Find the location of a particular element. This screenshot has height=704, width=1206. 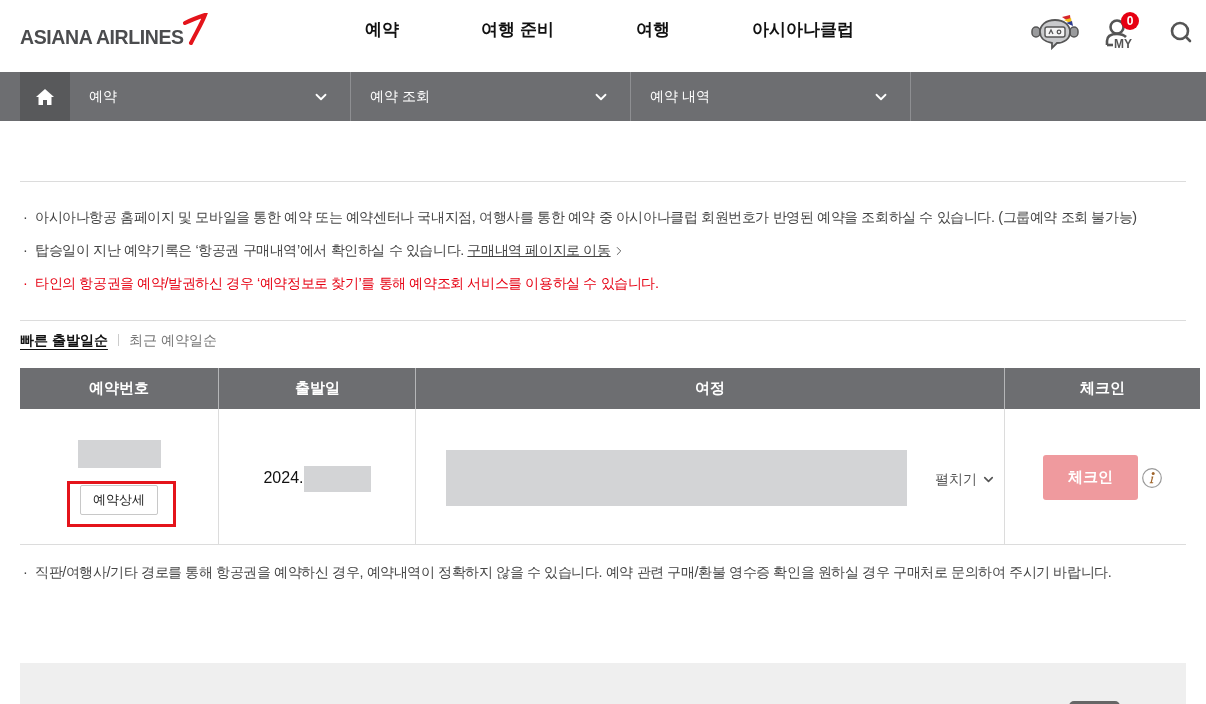

table-header-cell: 출발일 is located at coordinates (316, 388).